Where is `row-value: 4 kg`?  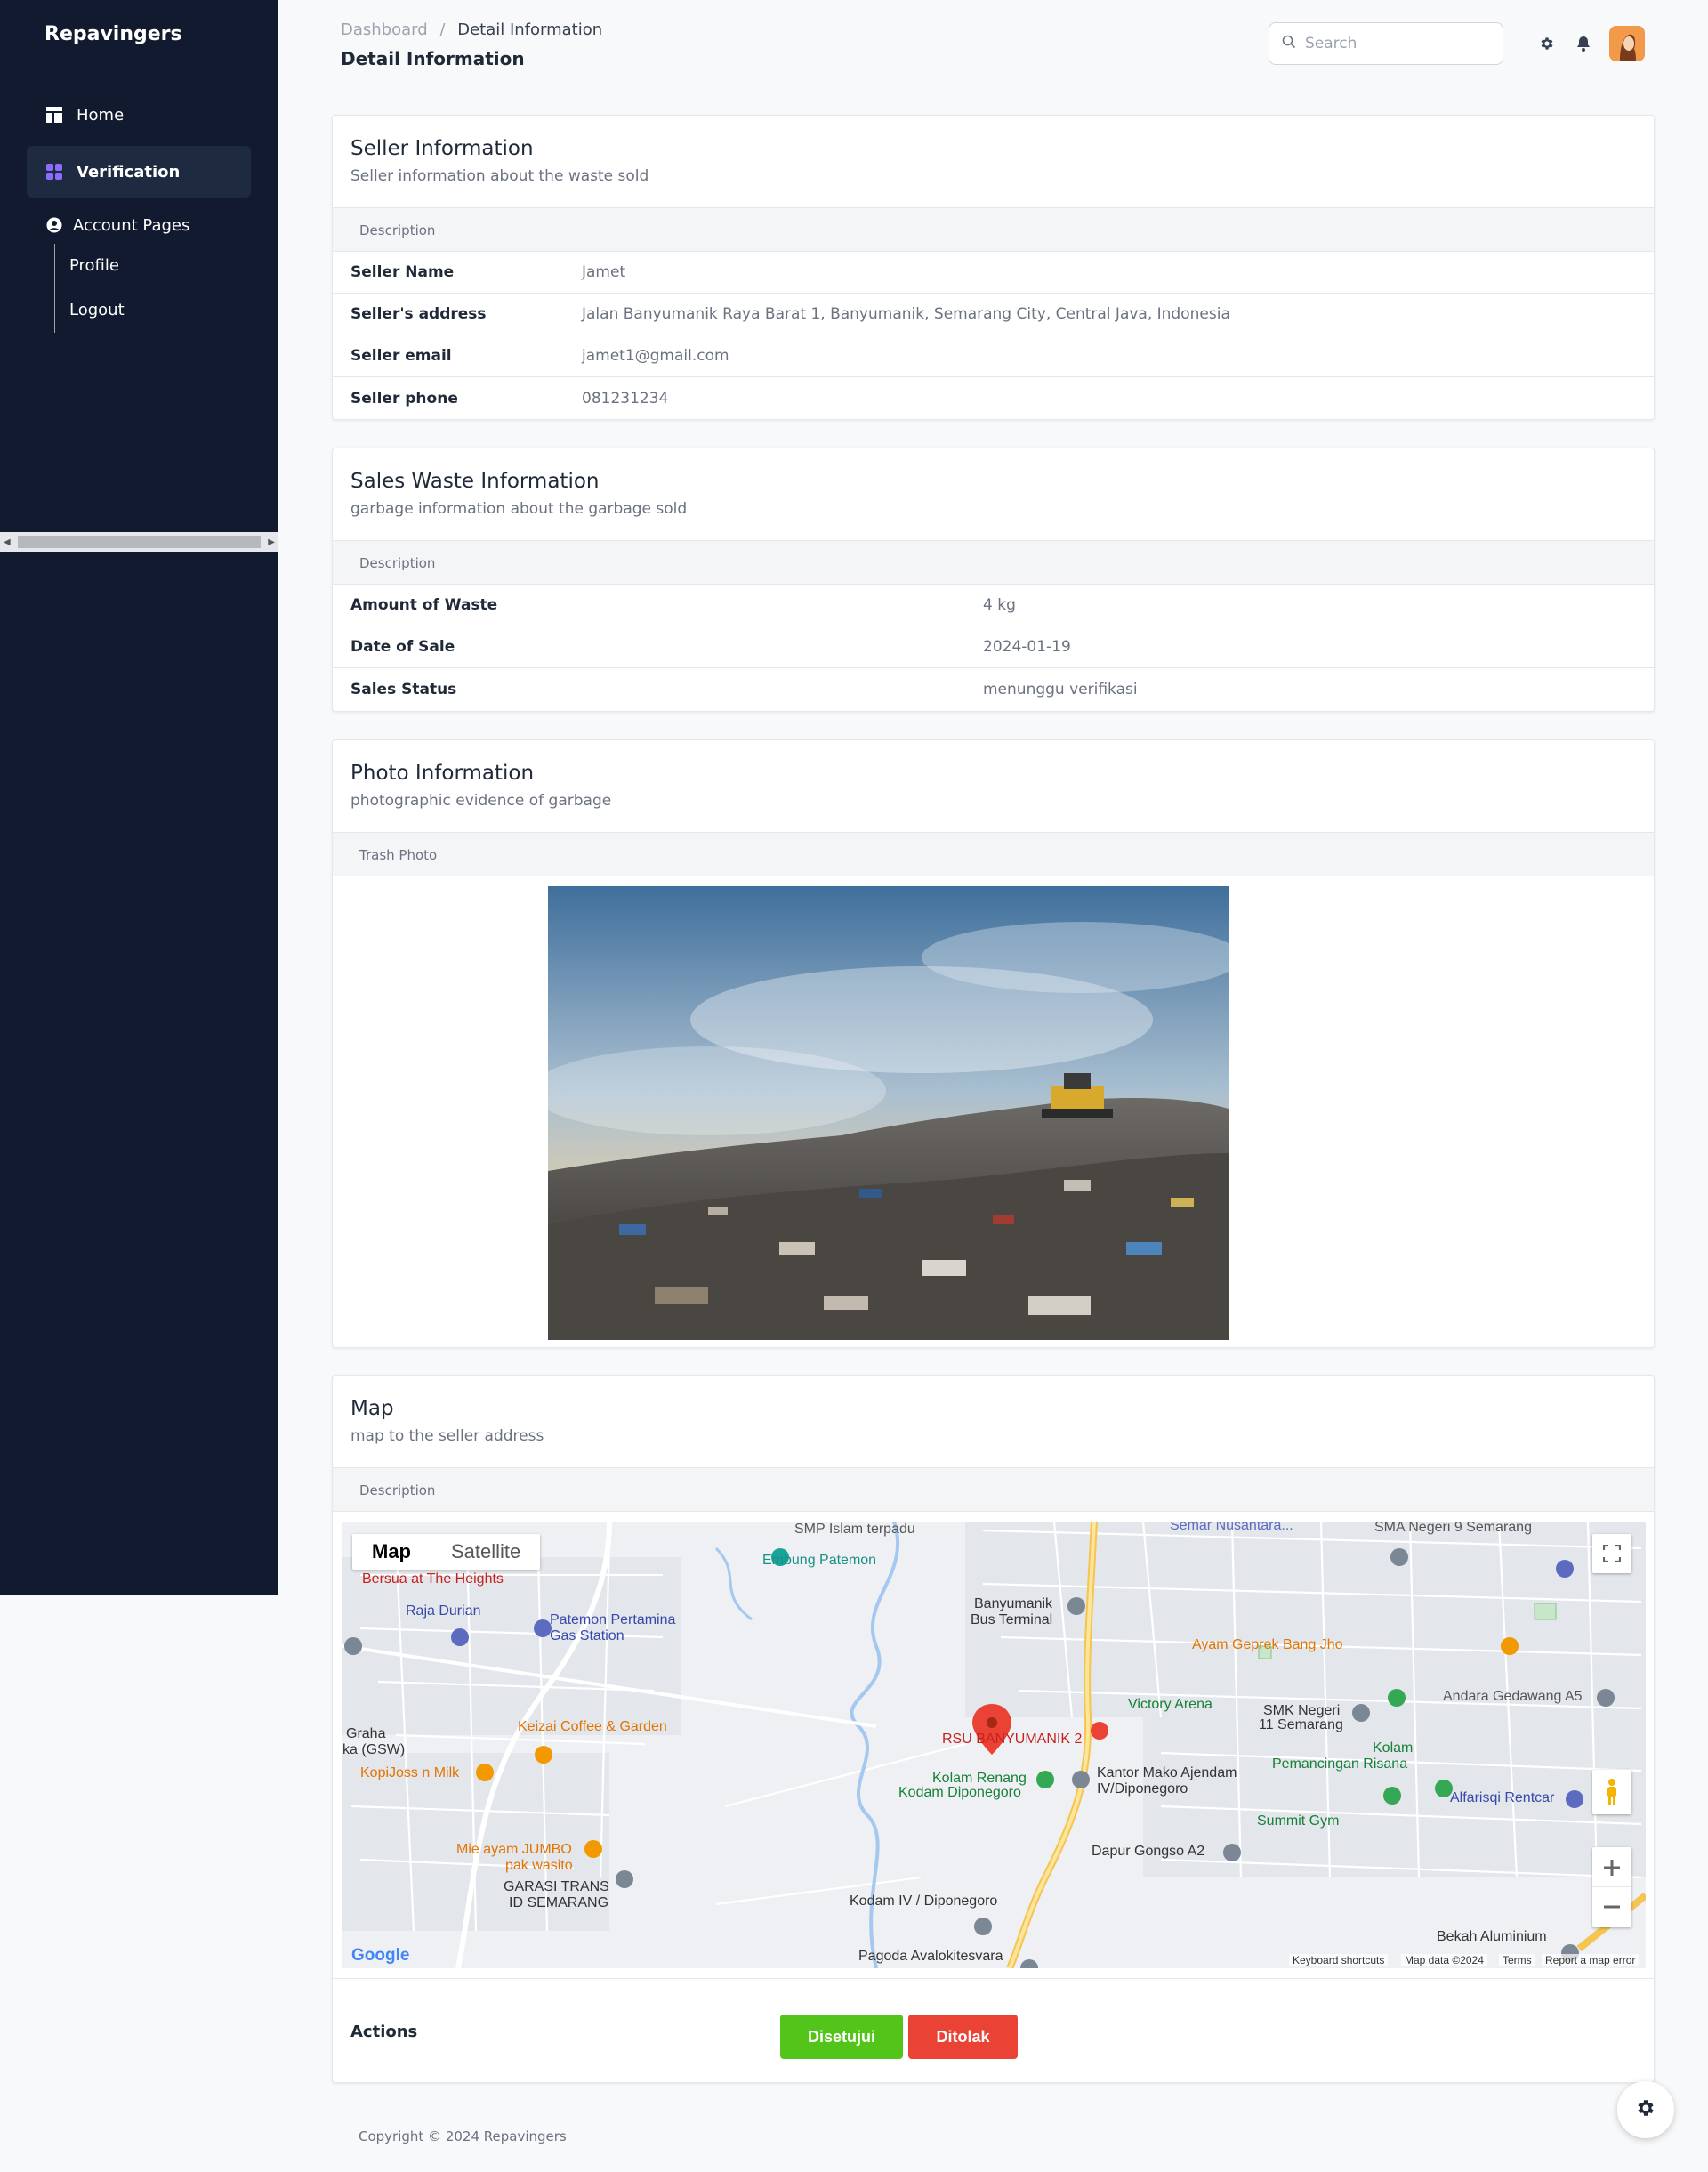 row-value: 4 kg is located at coordinates (999, 605).